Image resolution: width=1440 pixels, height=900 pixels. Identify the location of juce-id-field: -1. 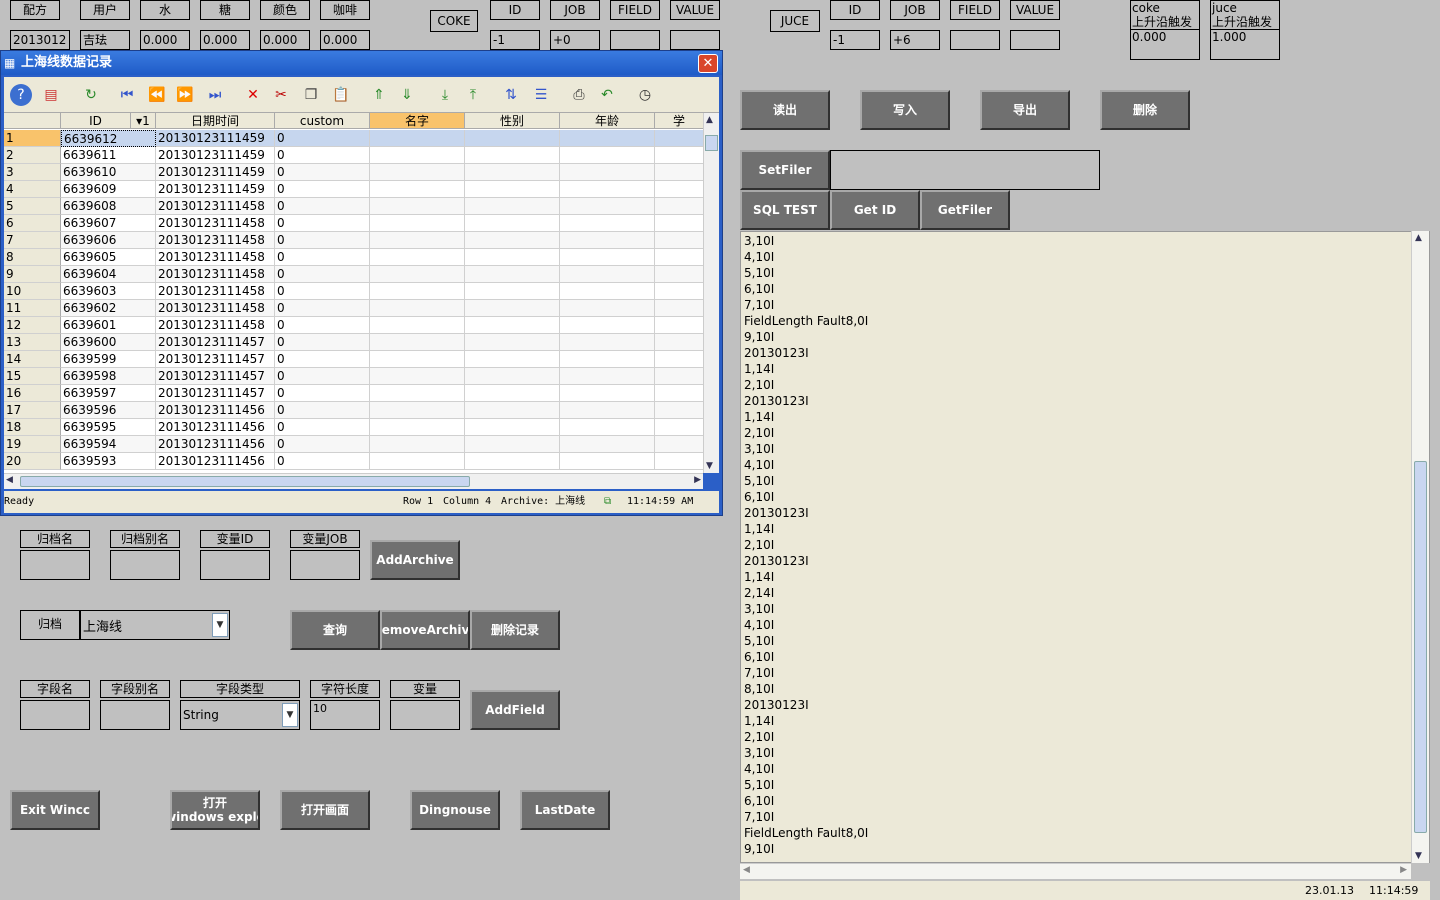
(855, 40).